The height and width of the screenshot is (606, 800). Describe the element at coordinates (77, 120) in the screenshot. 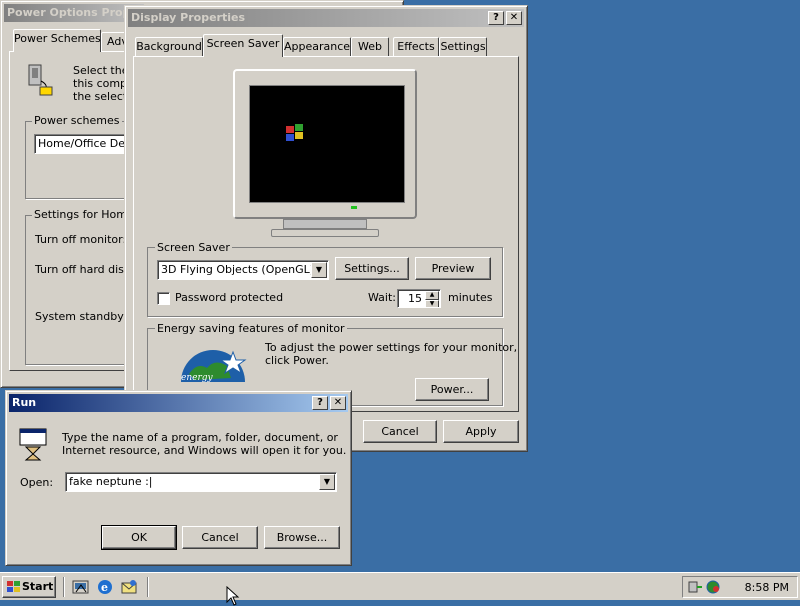

I see `power-schemes-group-label: Power schemes` at that location.